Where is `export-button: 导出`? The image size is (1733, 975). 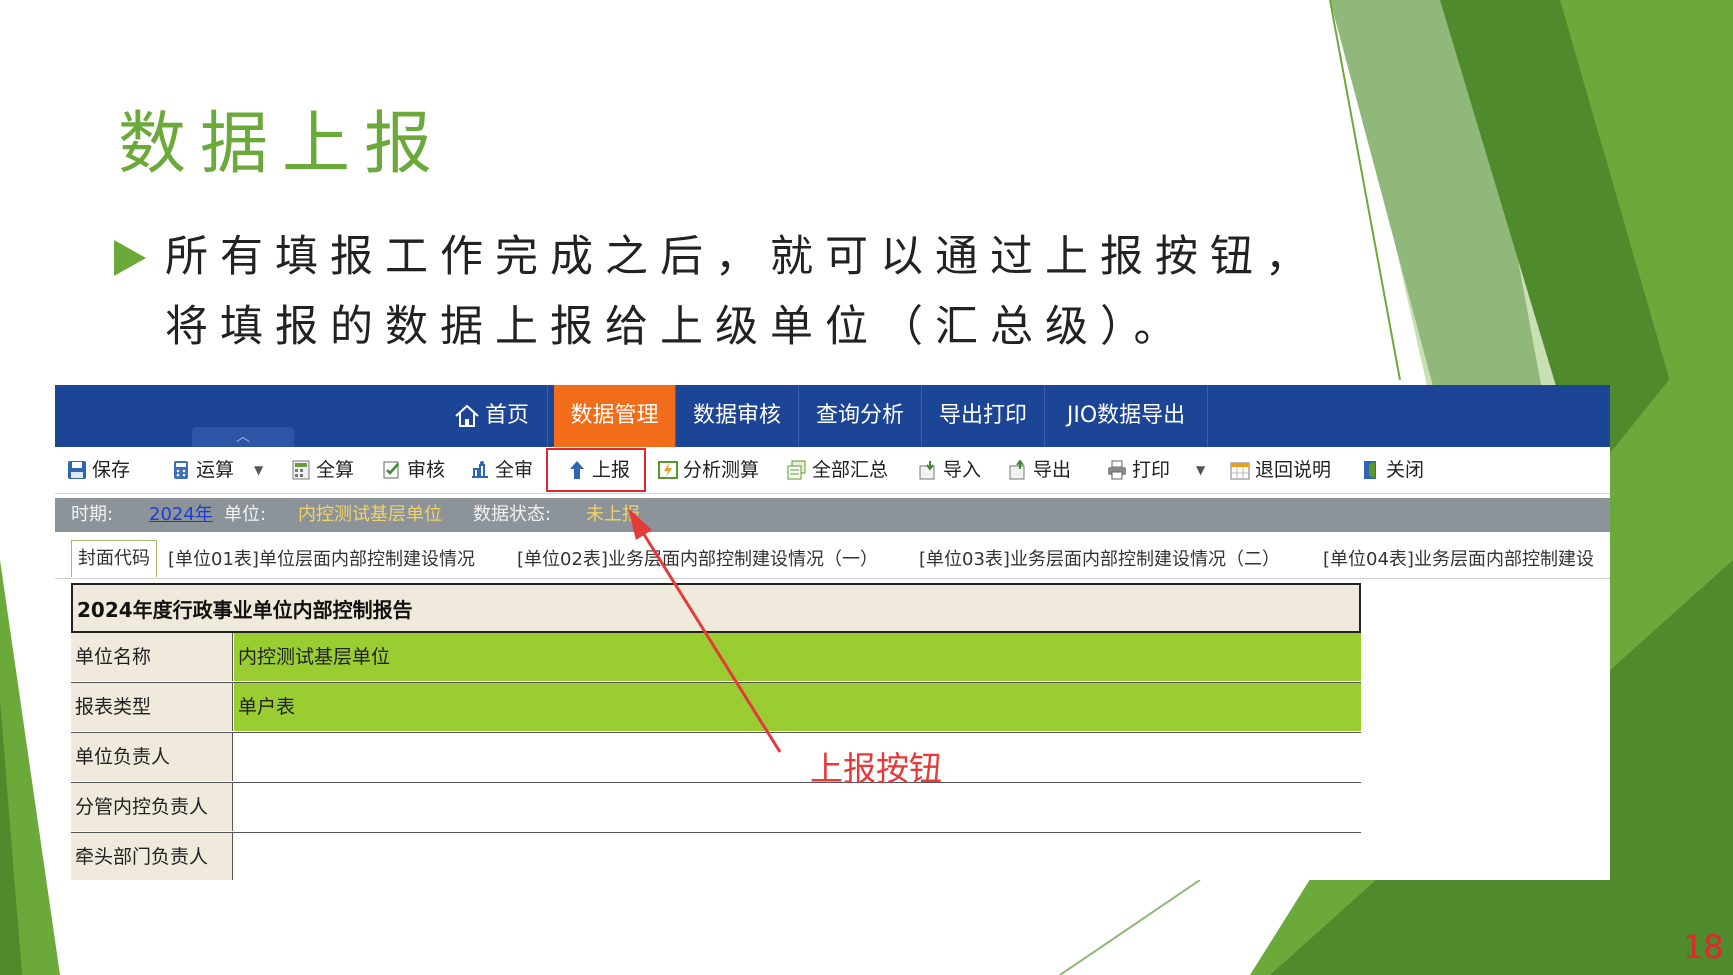 export-button: 导出 is located at coordinates (1039, 470).